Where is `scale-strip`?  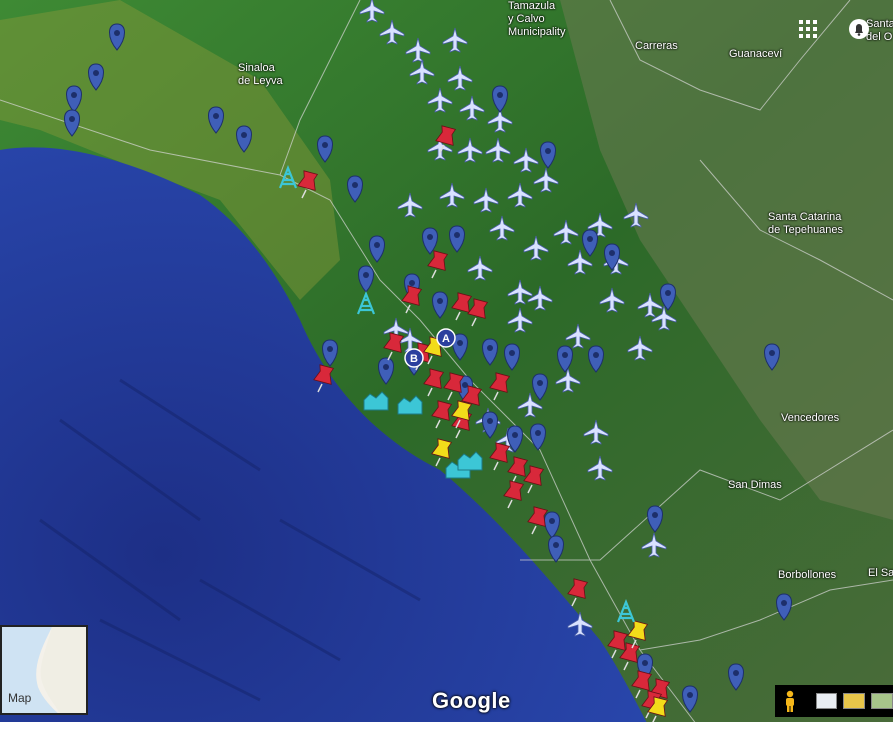 scale-strip is located at coordinates (446, 725).